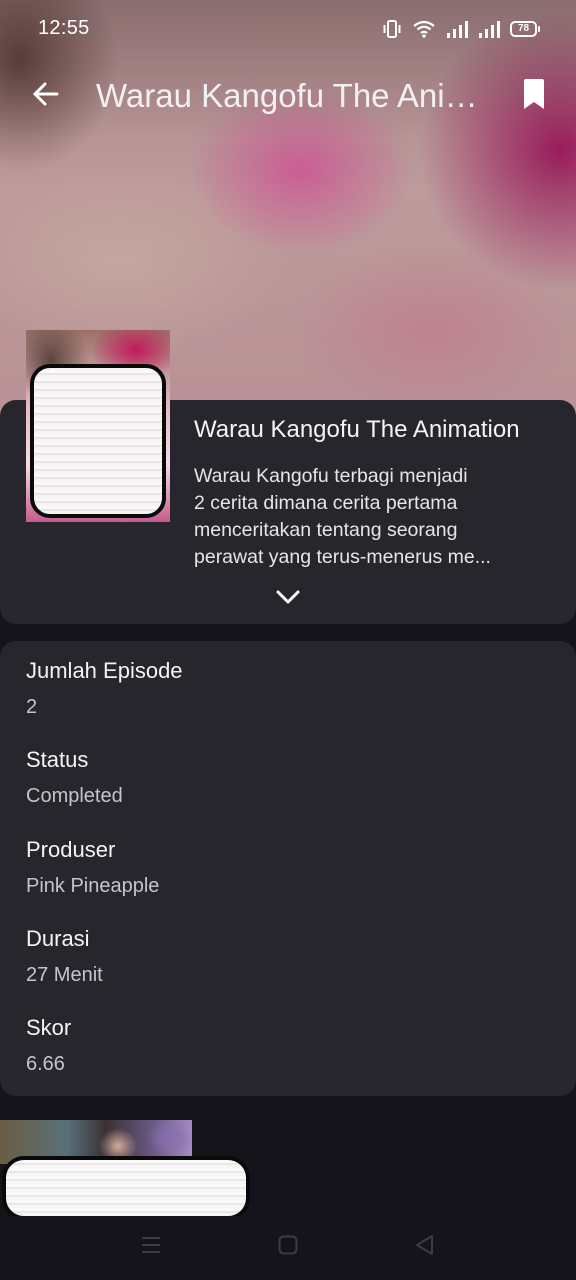 Image resolution: width=576 pixels, height=1280 pixels. What do you see at coordinates (64, 975) in the screenshot?
I see `detail-value: 27 Menit` at bounding box center [64, 975].